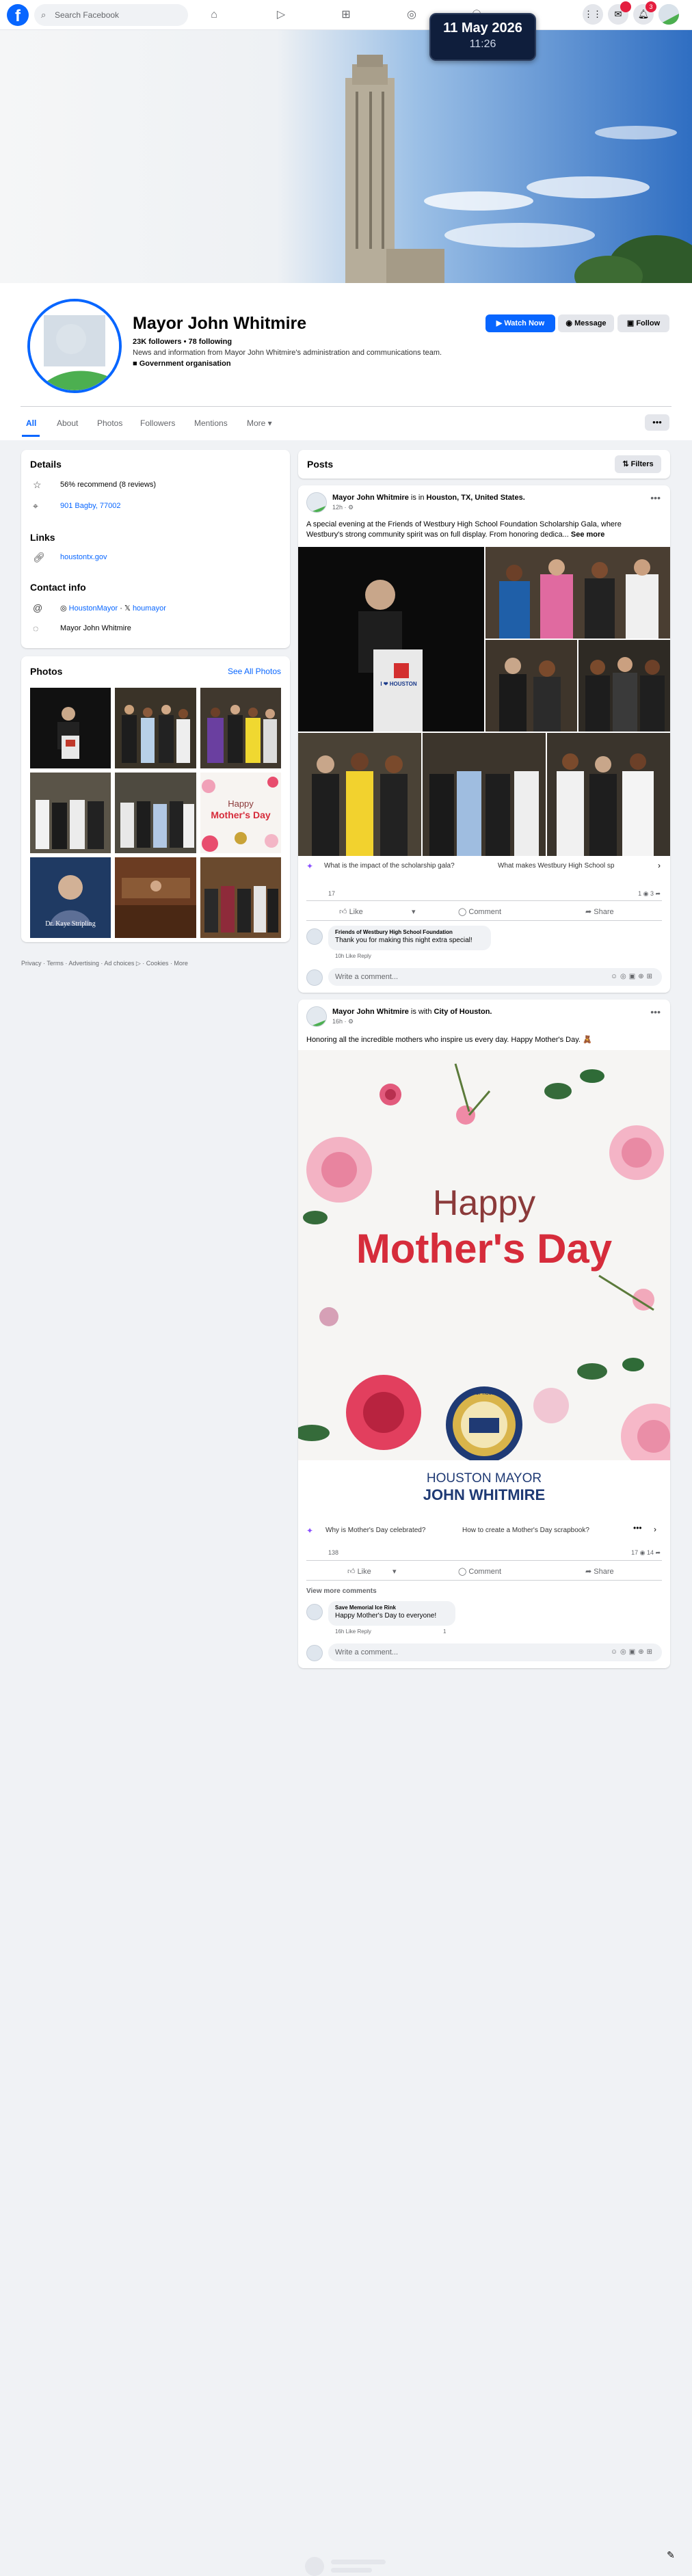 The image size is (692, 2576). What do you see at coordinates (346, 15) in the screenshot?
I see `marketplace-icon: ⊞` at bounding box center [346, 15].